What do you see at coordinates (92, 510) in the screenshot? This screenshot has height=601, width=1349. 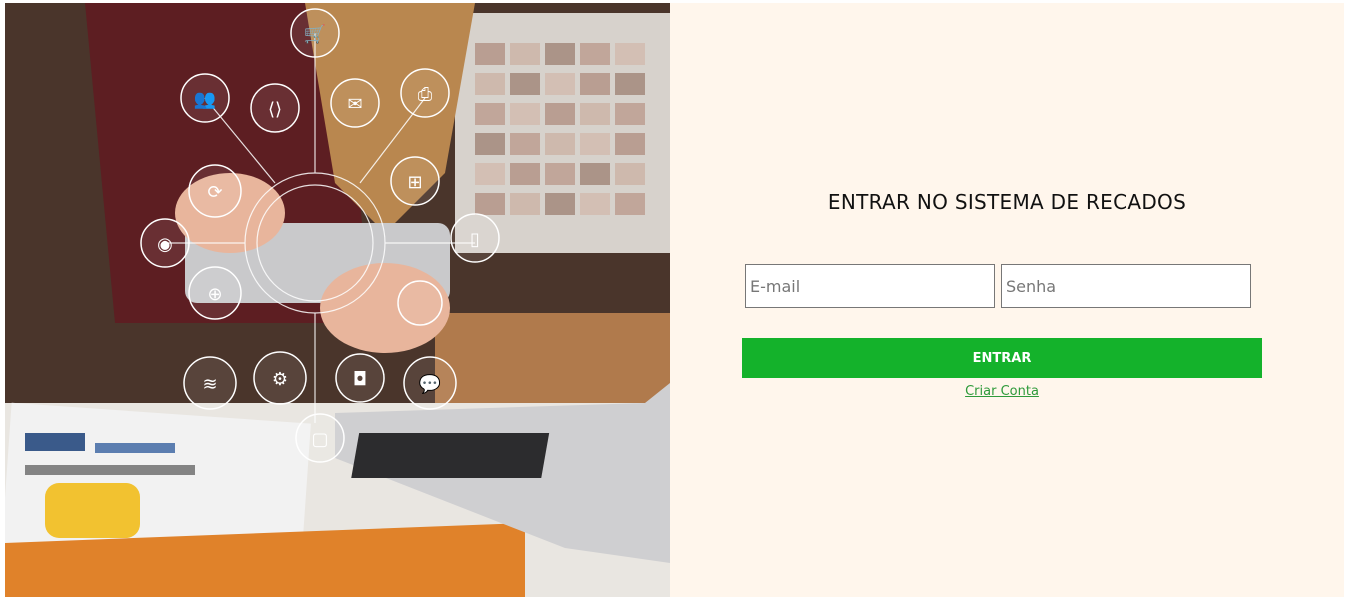 I see `highlighter` at bounding box center [92, 510].